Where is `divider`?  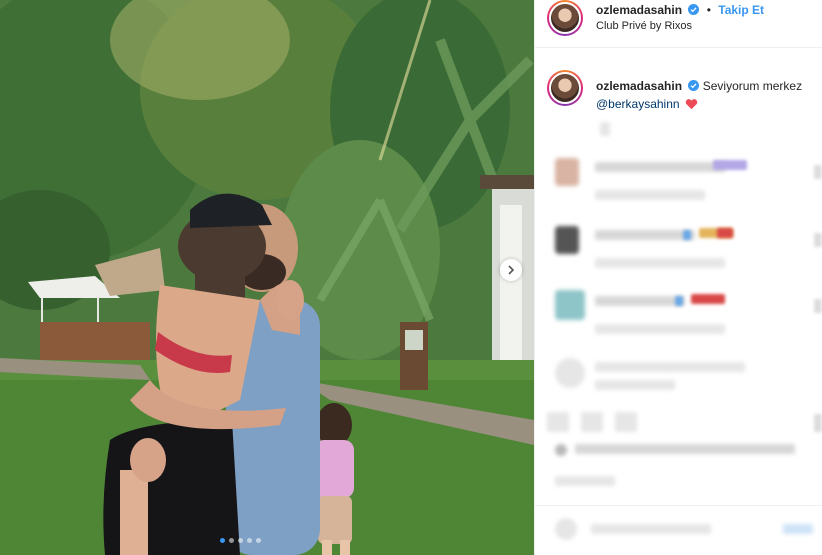 divider is located at coordinates (678, 505).